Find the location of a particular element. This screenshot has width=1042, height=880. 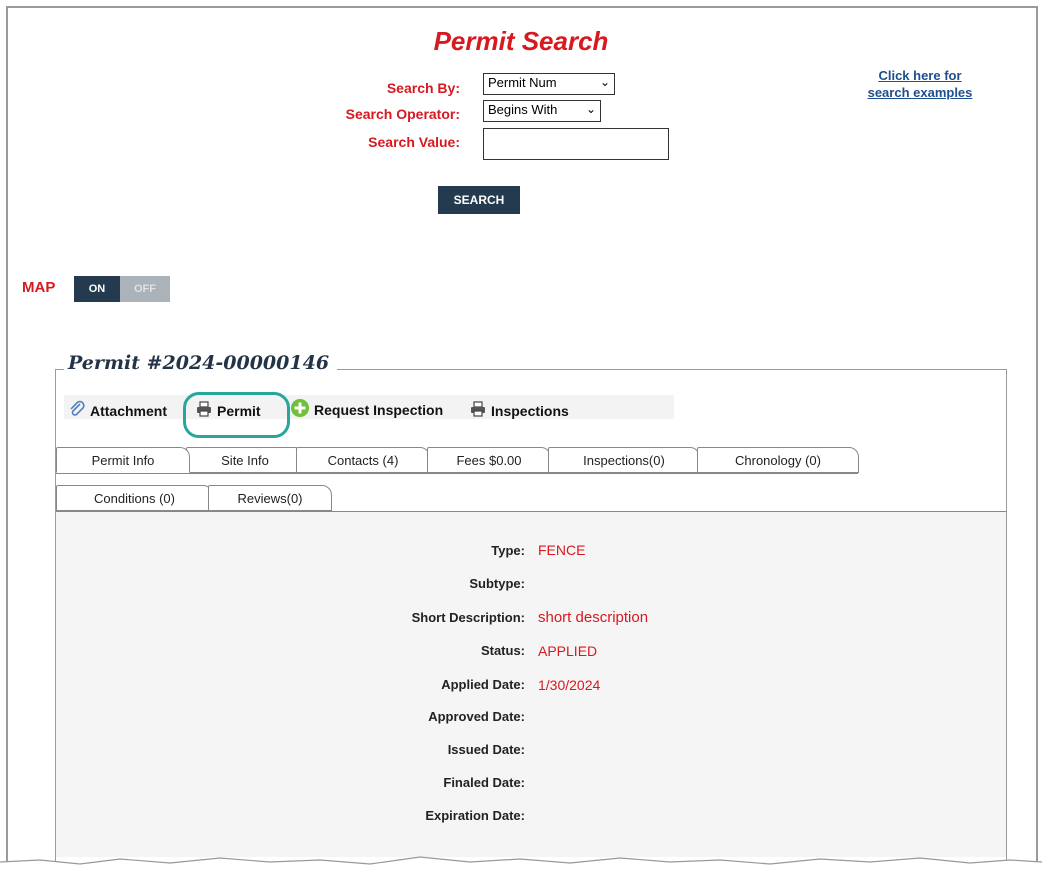

field-subtype-label: Subtype: is located at coordinates (497, 583).